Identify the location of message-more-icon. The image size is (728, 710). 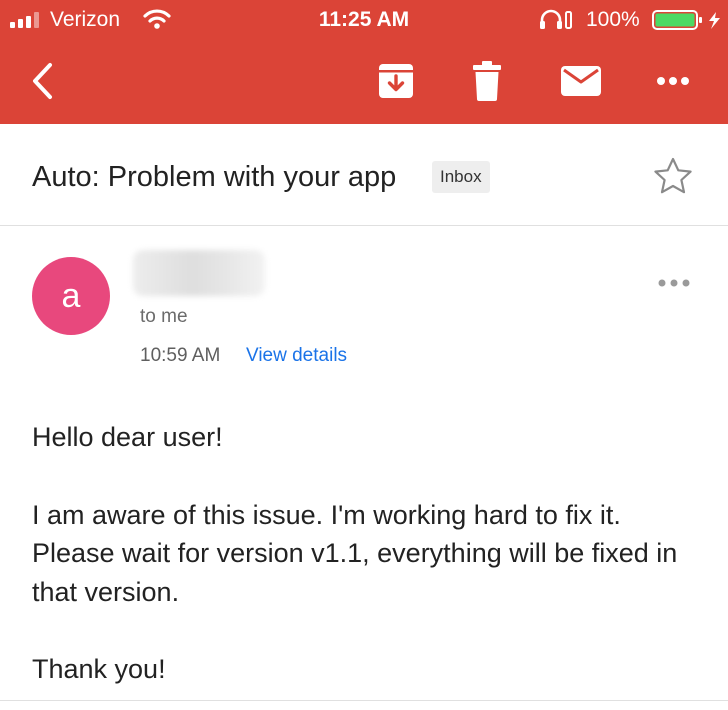
(674, 283).